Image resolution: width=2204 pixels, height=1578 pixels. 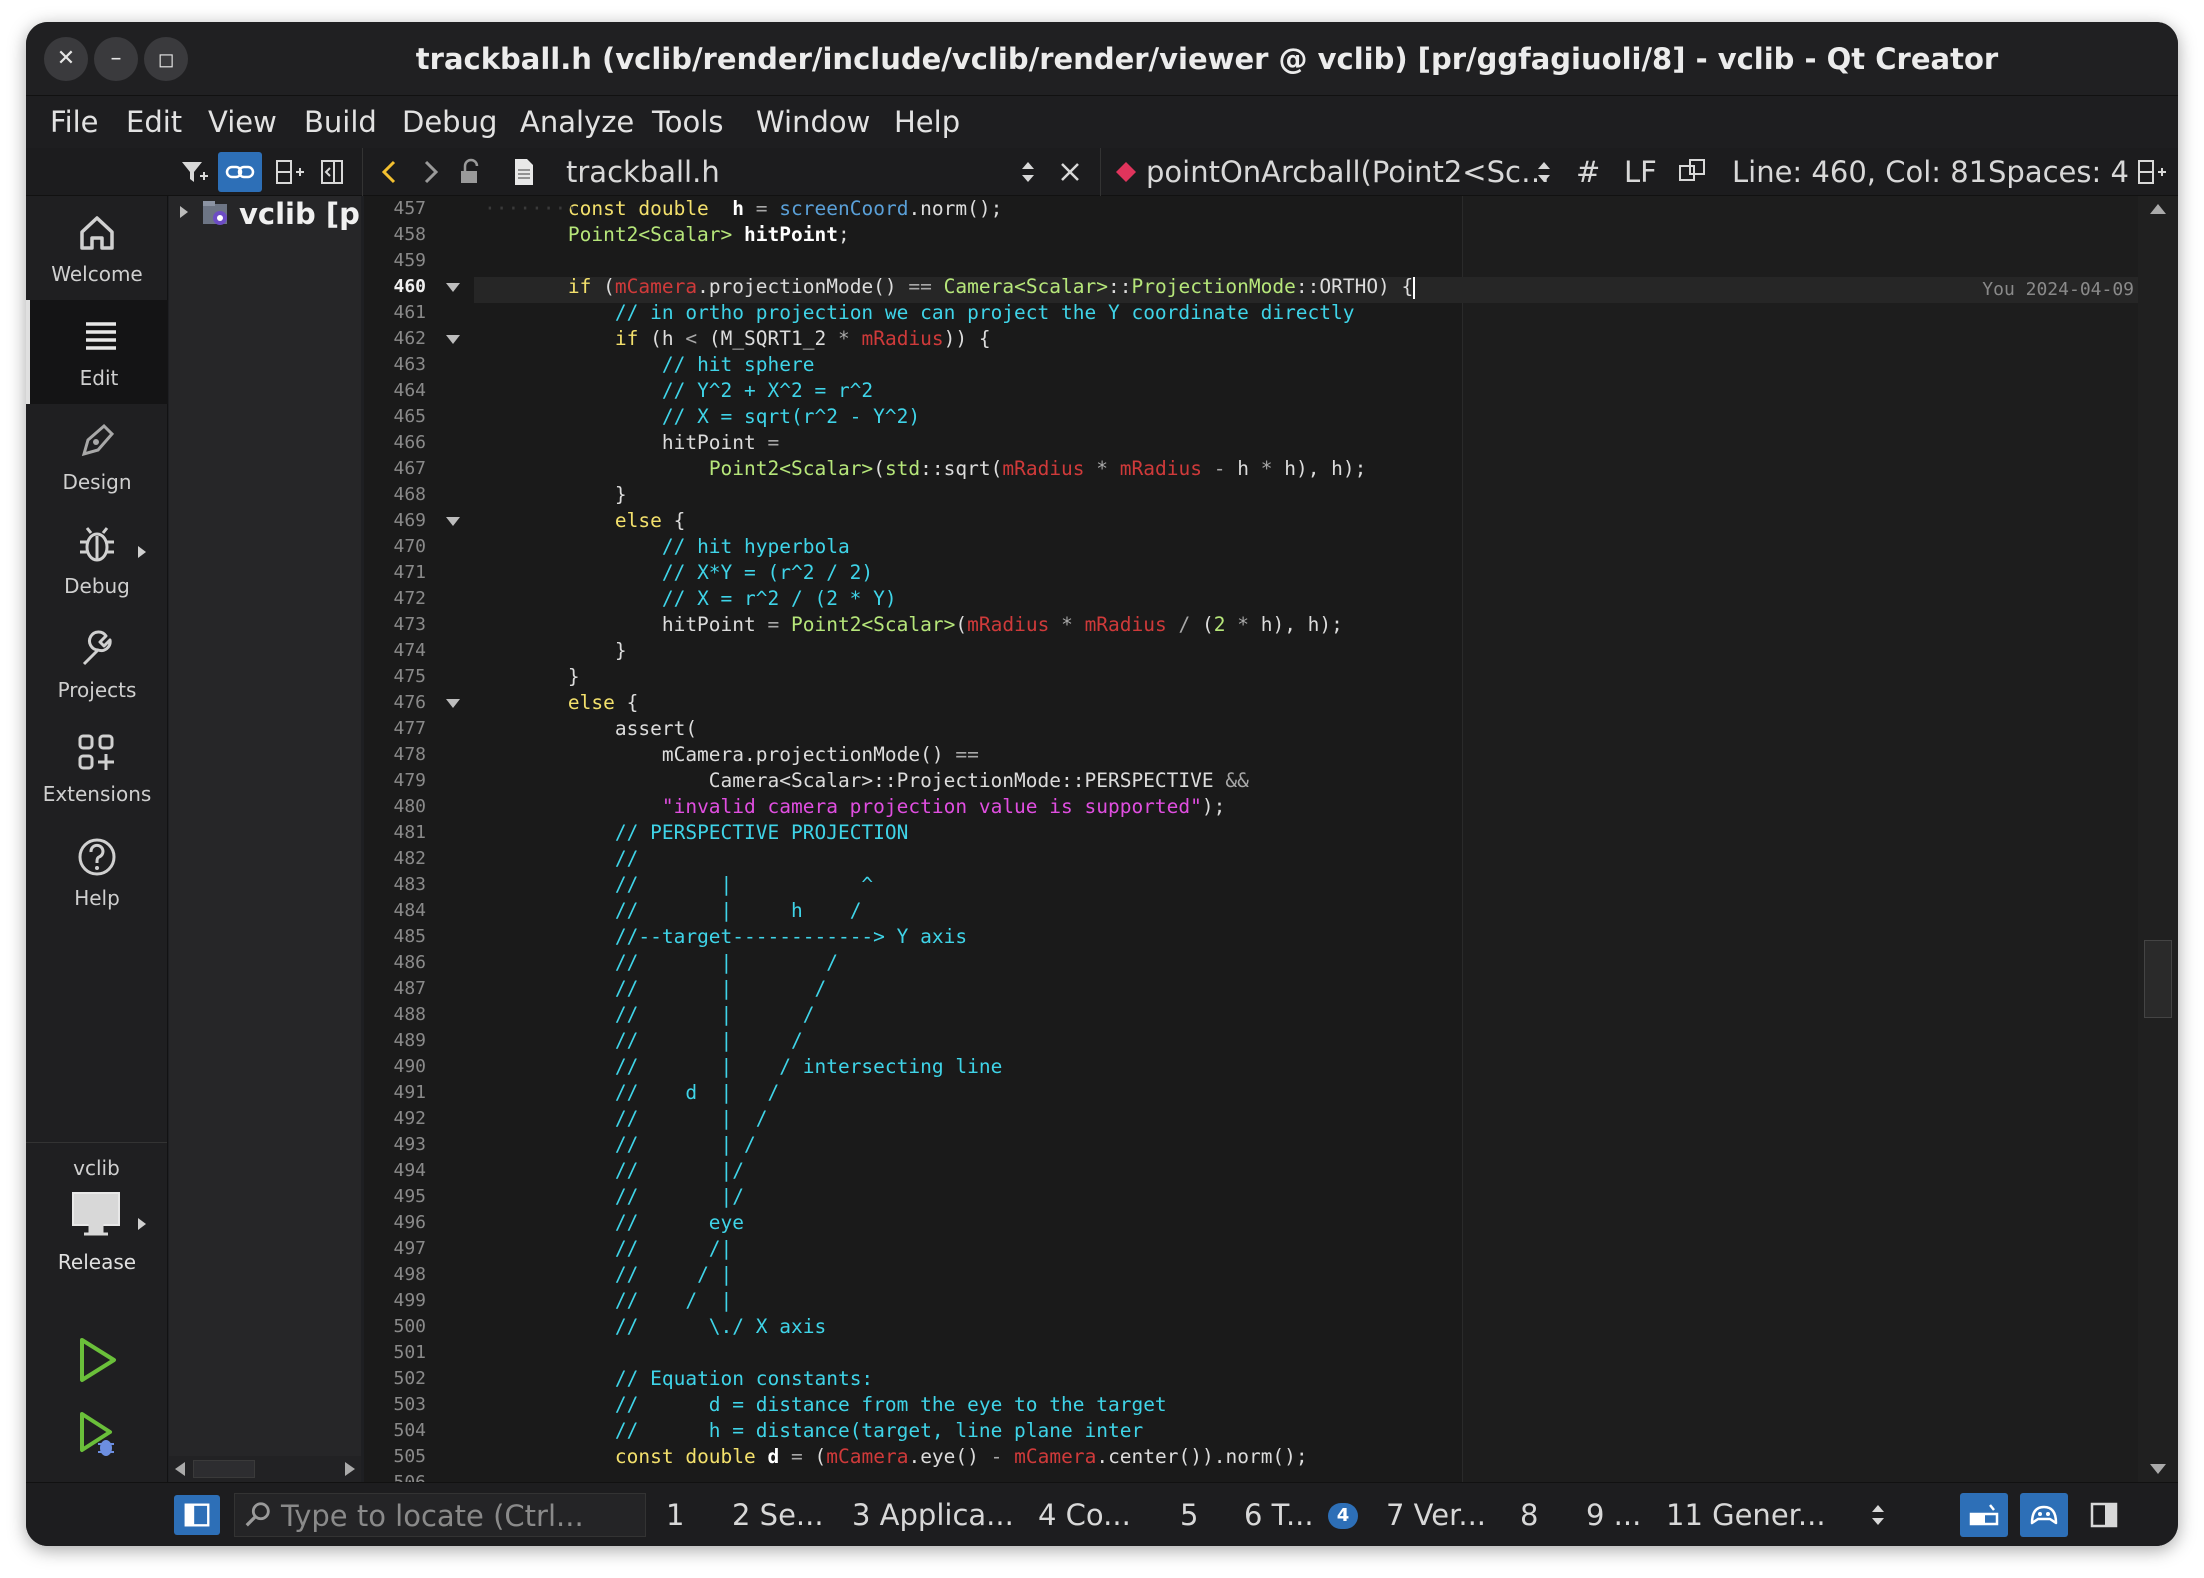 What do you see at coordinates (395, 625) in the screenshot?
I see `line-number: 473` at bounding box center [395, 625].